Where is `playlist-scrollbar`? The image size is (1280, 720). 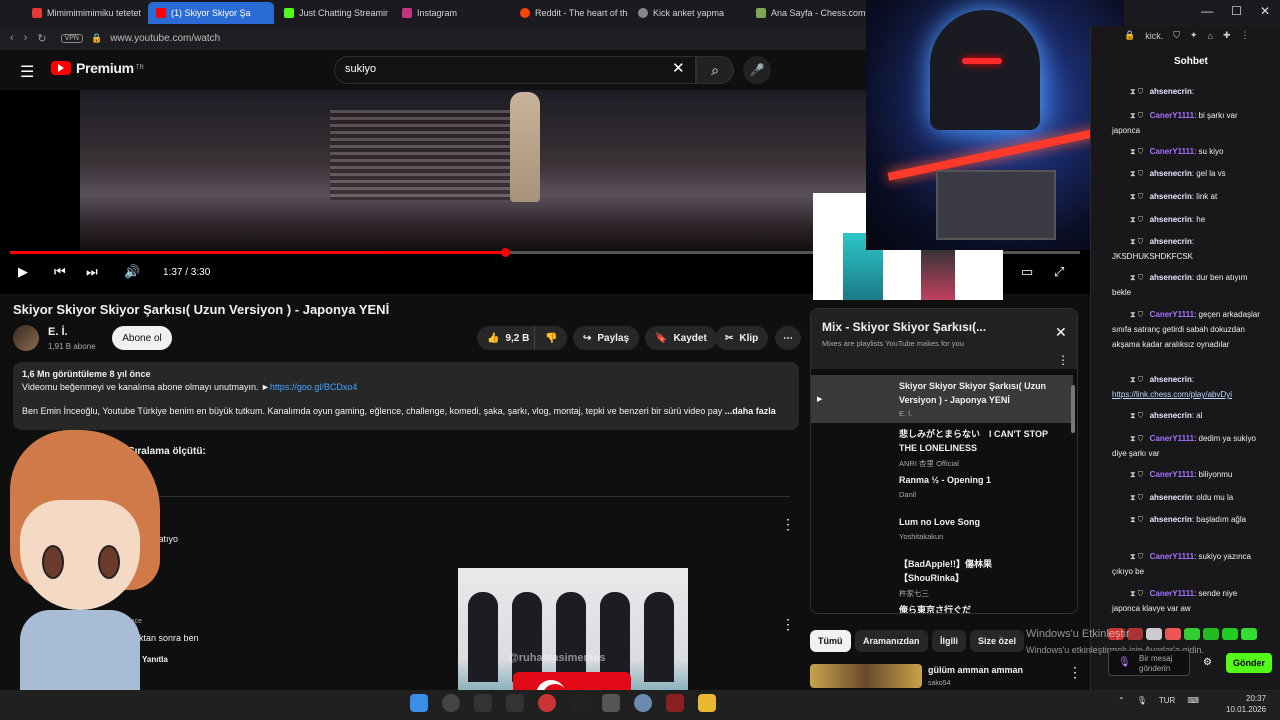
playlist-scrollbar is located at coordinates (1073, 409).